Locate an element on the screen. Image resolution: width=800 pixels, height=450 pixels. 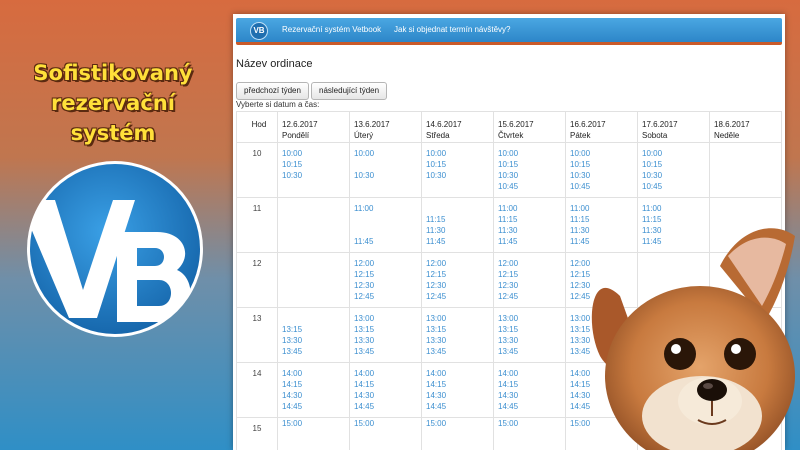
hour-cell: 10 is located at coordinates (257, 170).